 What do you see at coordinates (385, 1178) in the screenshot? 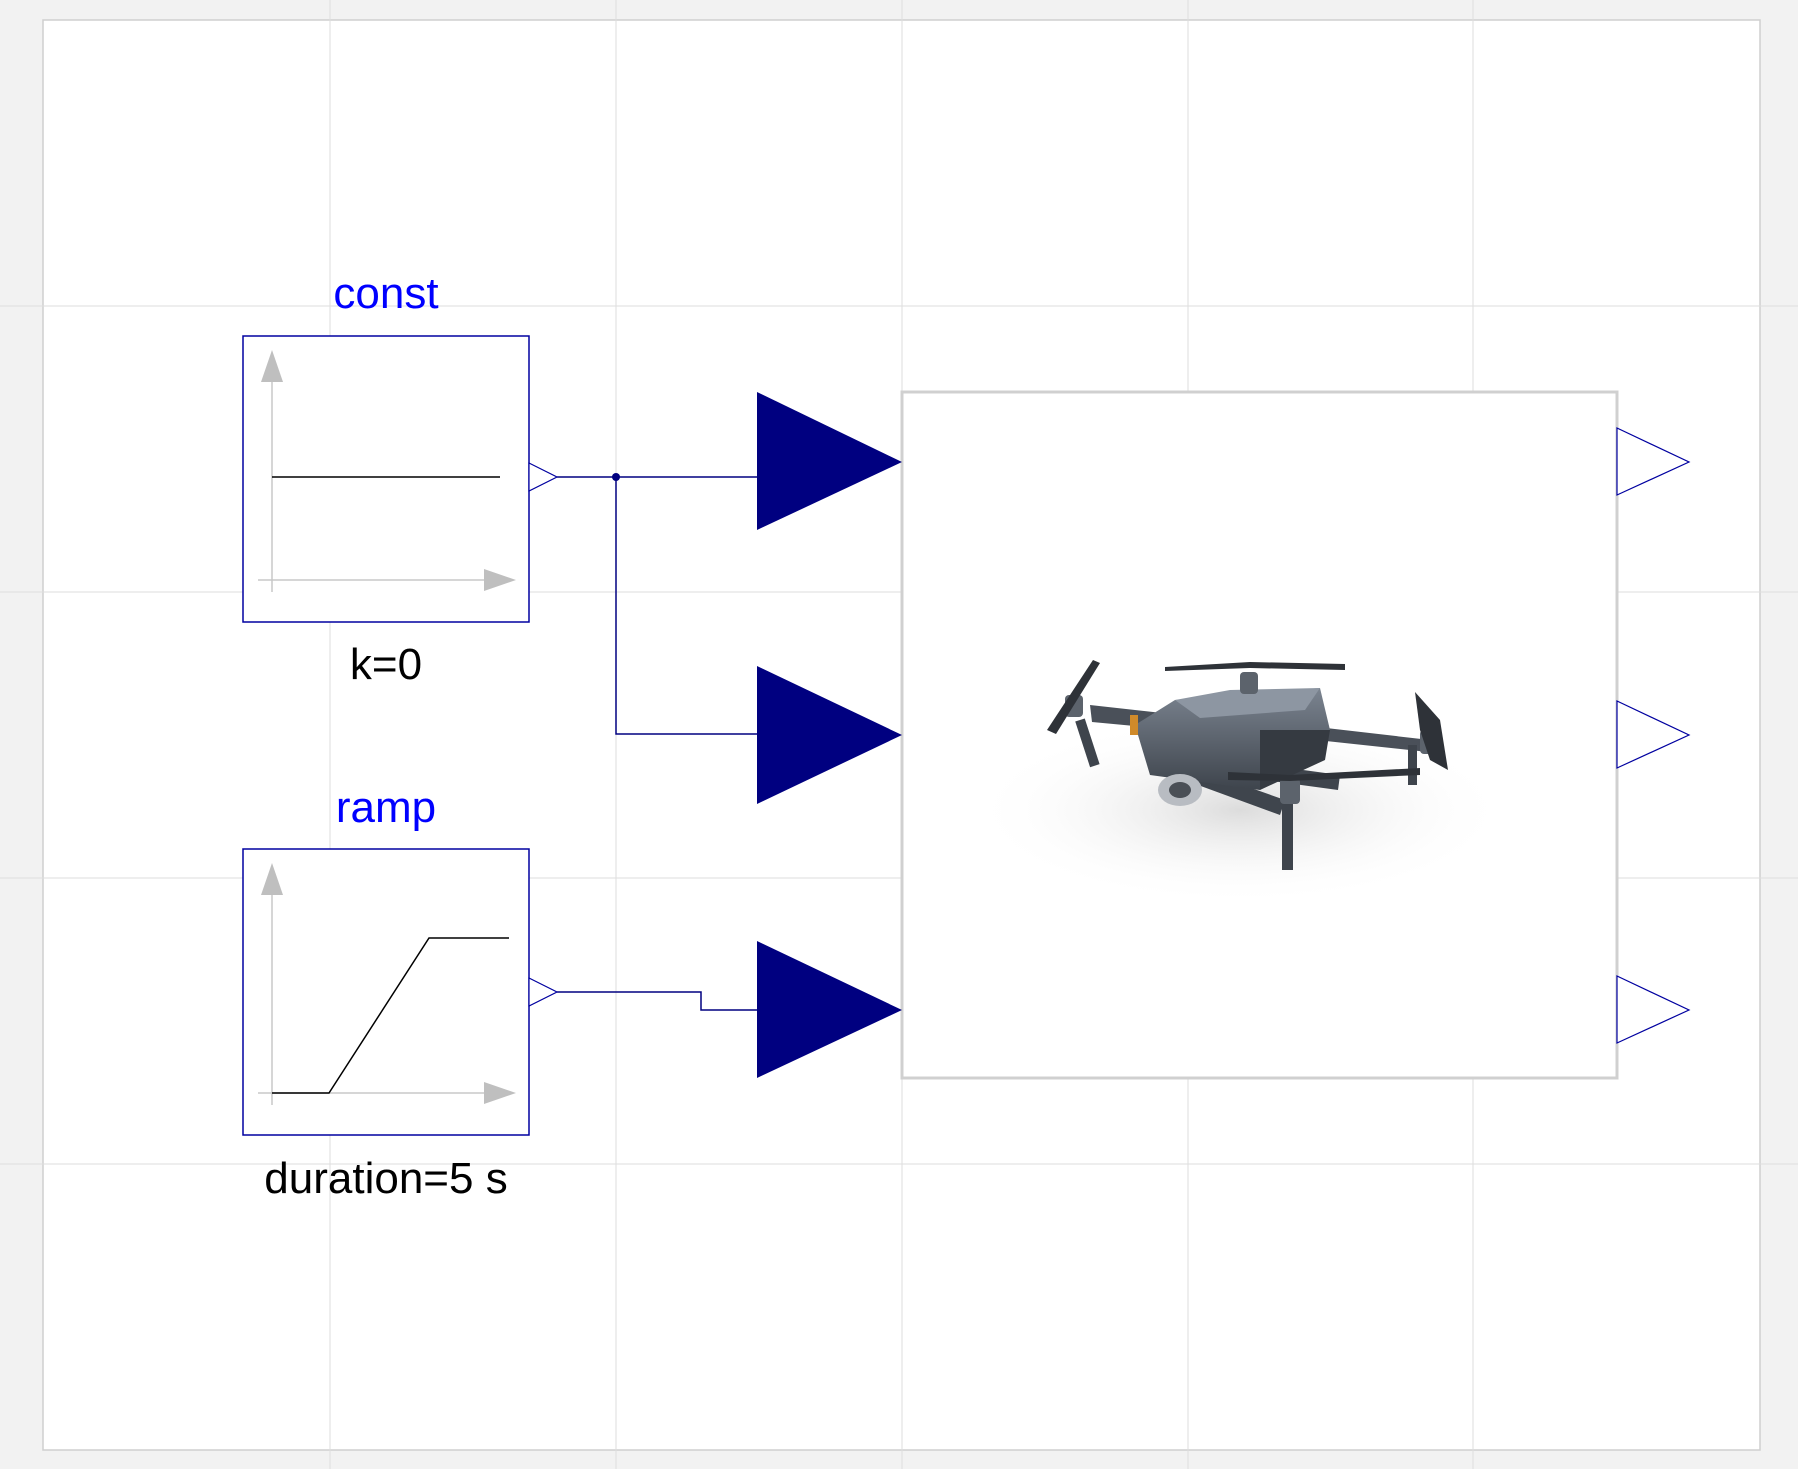
I see `ramp-block-parameter: duration=5 s` at bounding box center [385, 1178].